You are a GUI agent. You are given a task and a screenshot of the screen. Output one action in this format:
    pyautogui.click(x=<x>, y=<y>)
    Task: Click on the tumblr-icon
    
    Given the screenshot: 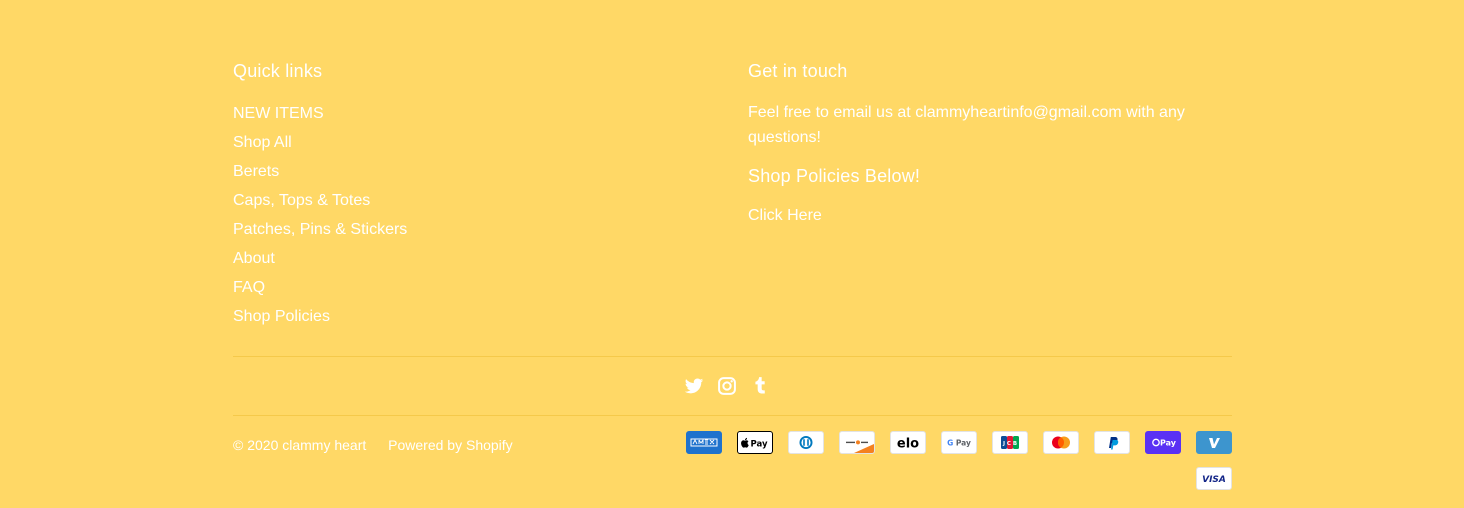 What is the action you would take?
    pyautogui.click(x=760, y=386)
    